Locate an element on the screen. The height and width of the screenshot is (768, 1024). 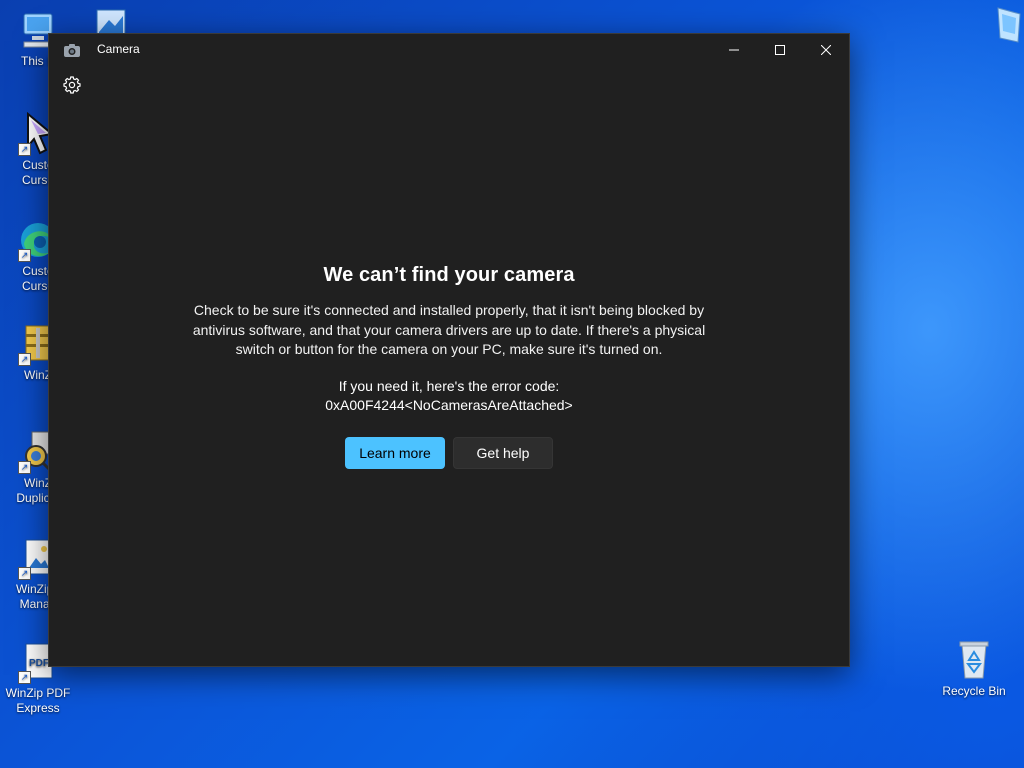
close-button is located at coordinates (826, 50).